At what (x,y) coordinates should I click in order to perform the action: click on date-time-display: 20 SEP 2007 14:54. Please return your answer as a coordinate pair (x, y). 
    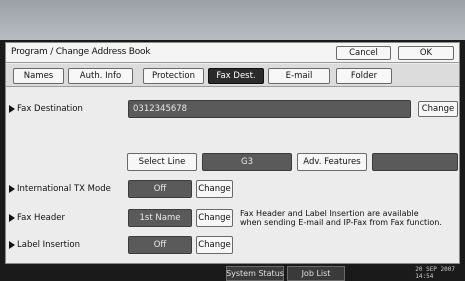
    Looking at the image, I should click on (435, 273).